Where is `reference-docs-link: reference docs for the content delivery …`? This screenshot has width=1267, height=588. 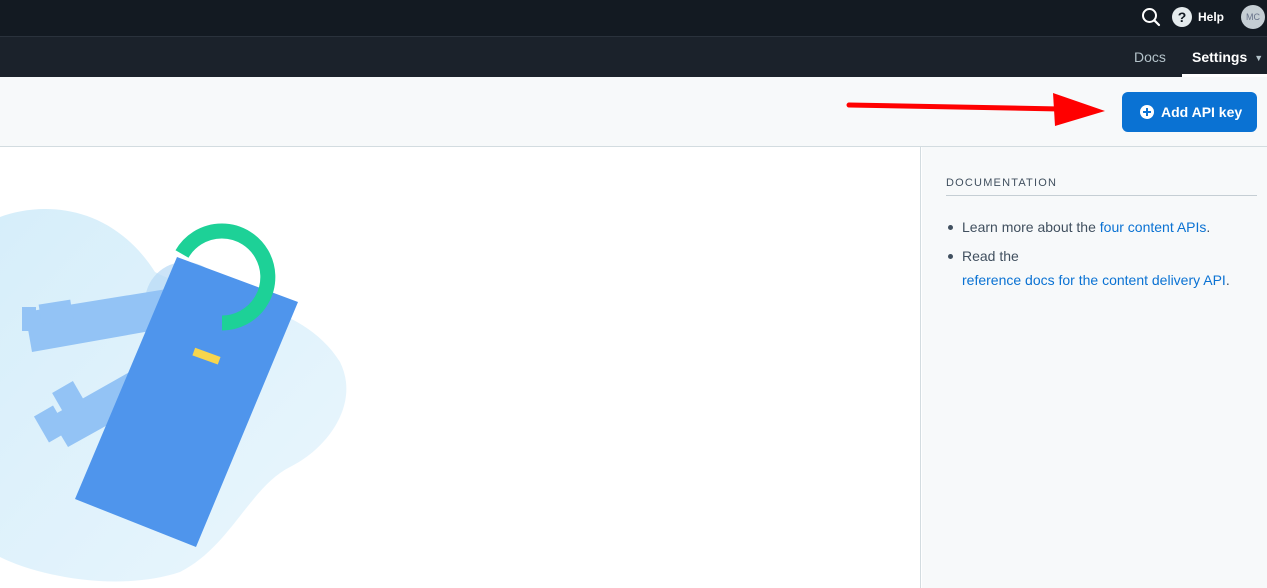
reference-docs-link: reference docs for the content delivery … is located at coordinates (1094, 280).